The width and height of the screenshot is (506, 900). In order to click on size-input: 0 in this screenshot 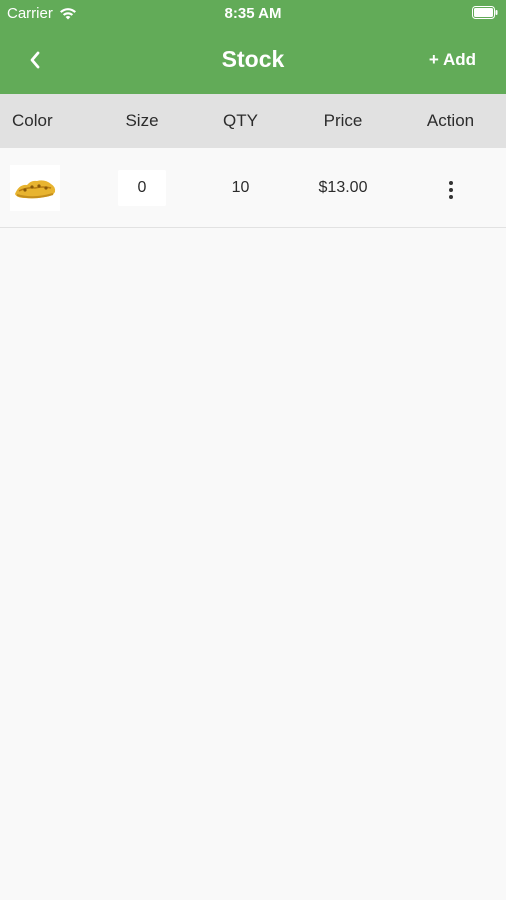, I will do `click(142, 187)`.